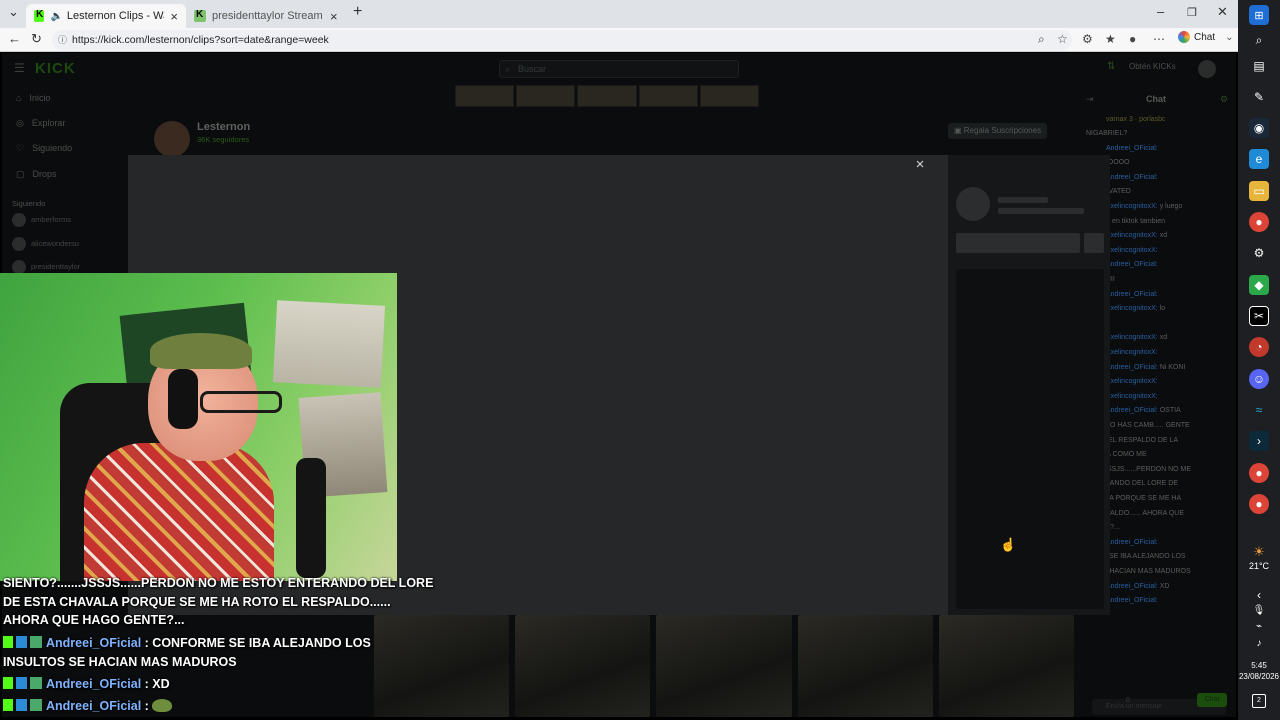  Describe the element at coordinates (1192, 12) in the screenshot. I see `maximize-icon: ❐` at that location.